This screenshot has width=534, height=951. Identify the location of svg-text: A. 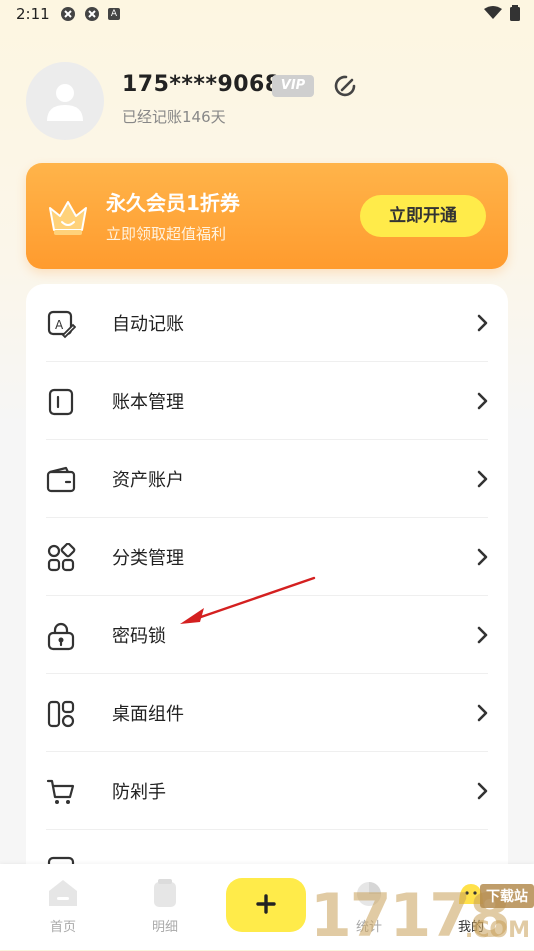
(59, 325).